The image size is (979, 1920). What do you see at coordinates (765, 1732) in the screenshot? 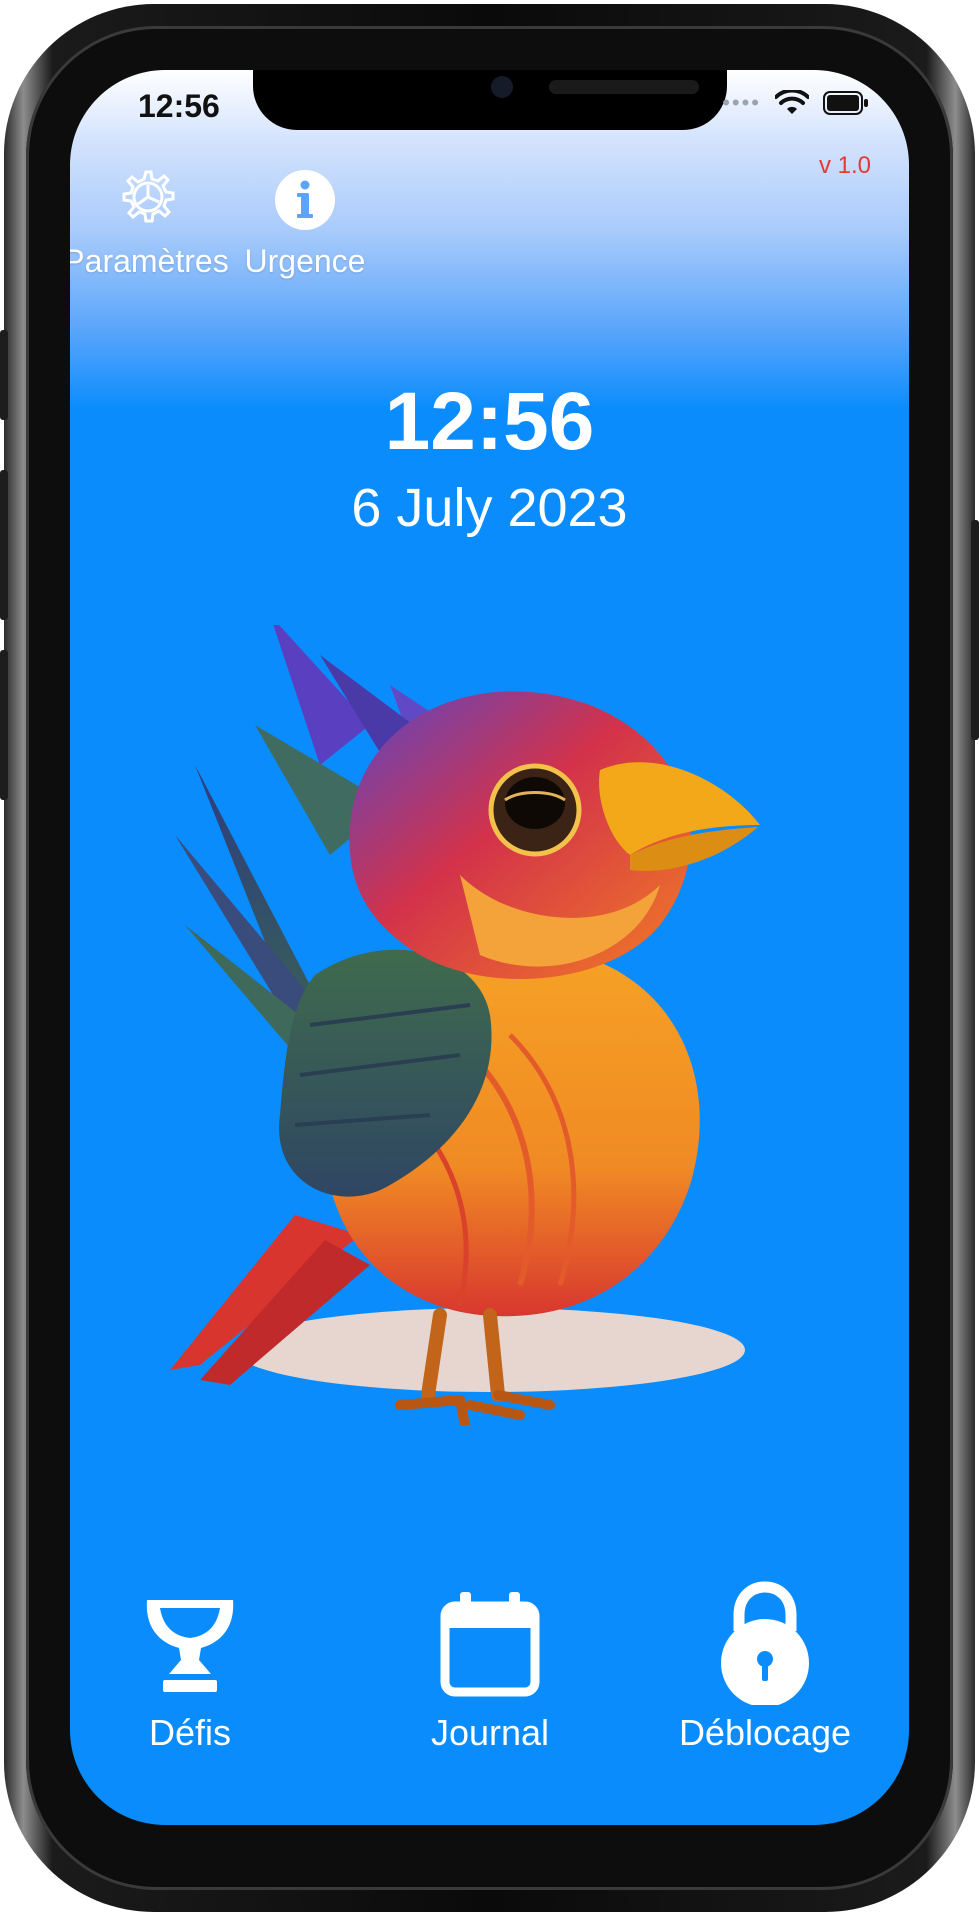
I see `unlock-label: Déblocage` at bounding box center [765, 1732].